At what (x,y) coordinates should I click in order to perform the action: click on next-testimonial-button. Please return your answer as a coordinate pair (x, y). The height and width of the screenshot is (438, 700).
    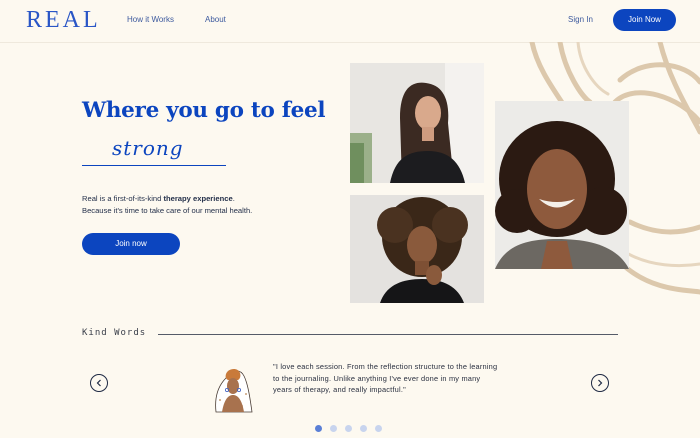
    Looking at the image, I should click on (600, 383).